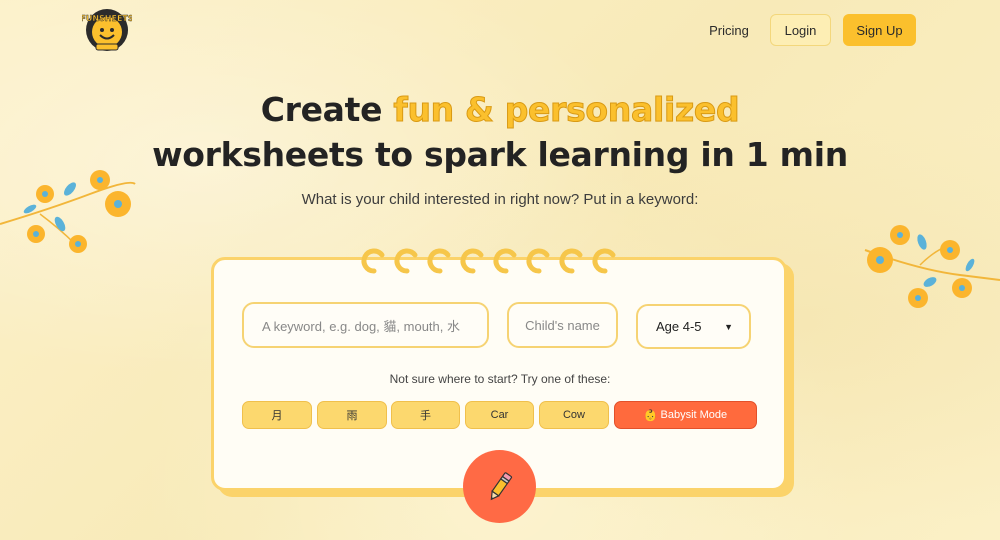 The image size is (1000, 540). I want to click on suggestion-chip-hand: 手, so click(425, 415).